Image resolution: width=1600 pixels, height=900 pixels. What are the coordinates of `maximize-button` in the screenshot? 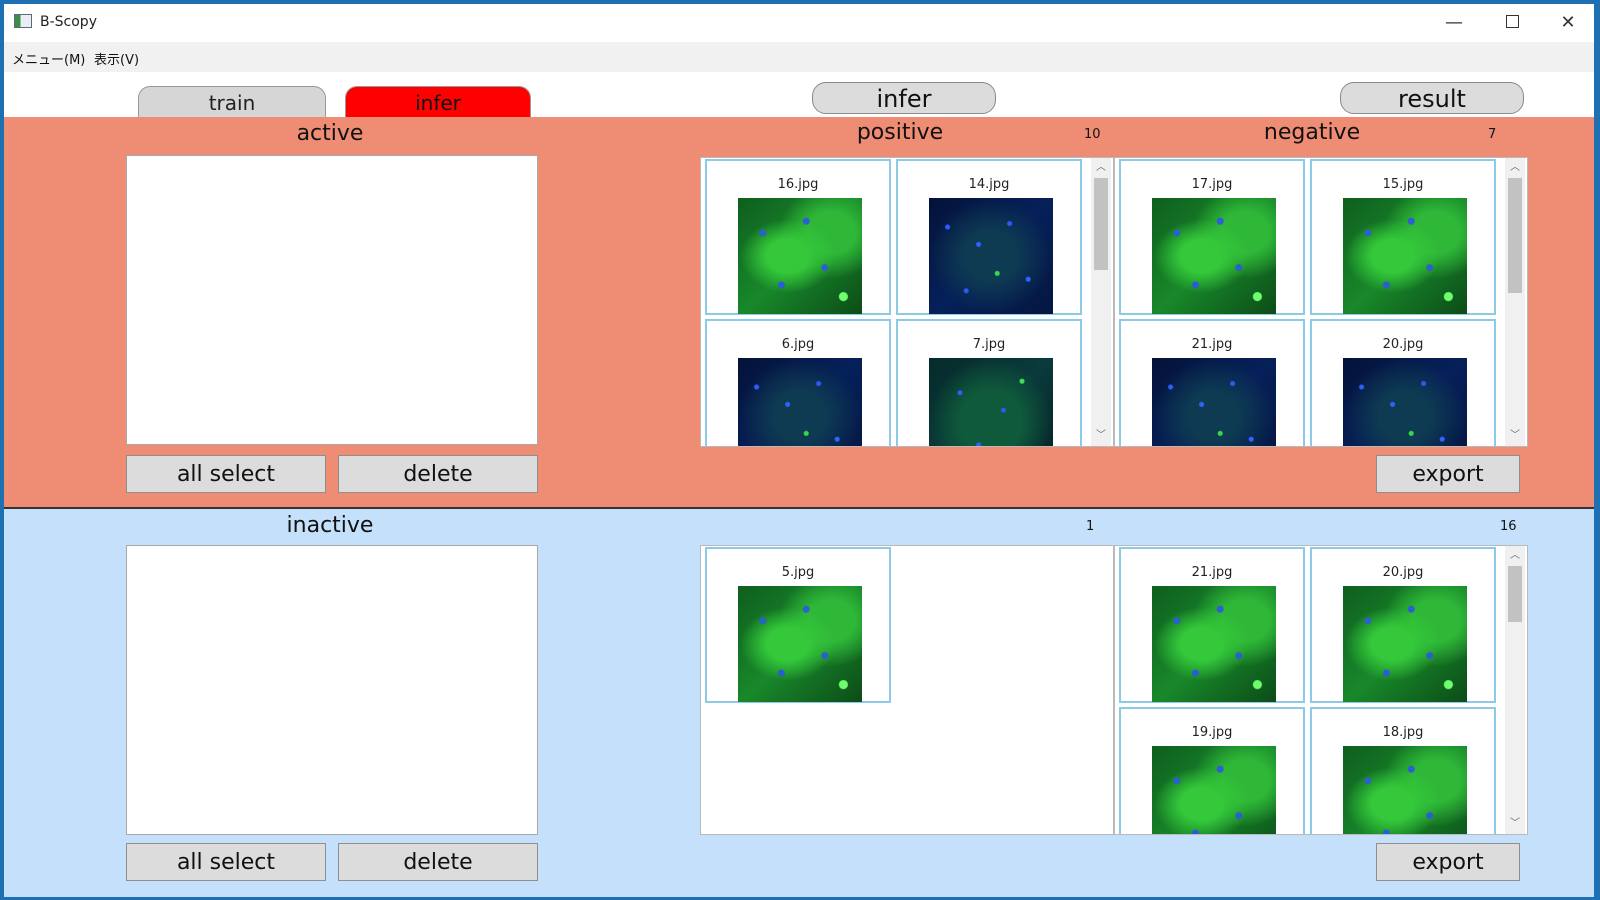 It's located at (1512, 23).